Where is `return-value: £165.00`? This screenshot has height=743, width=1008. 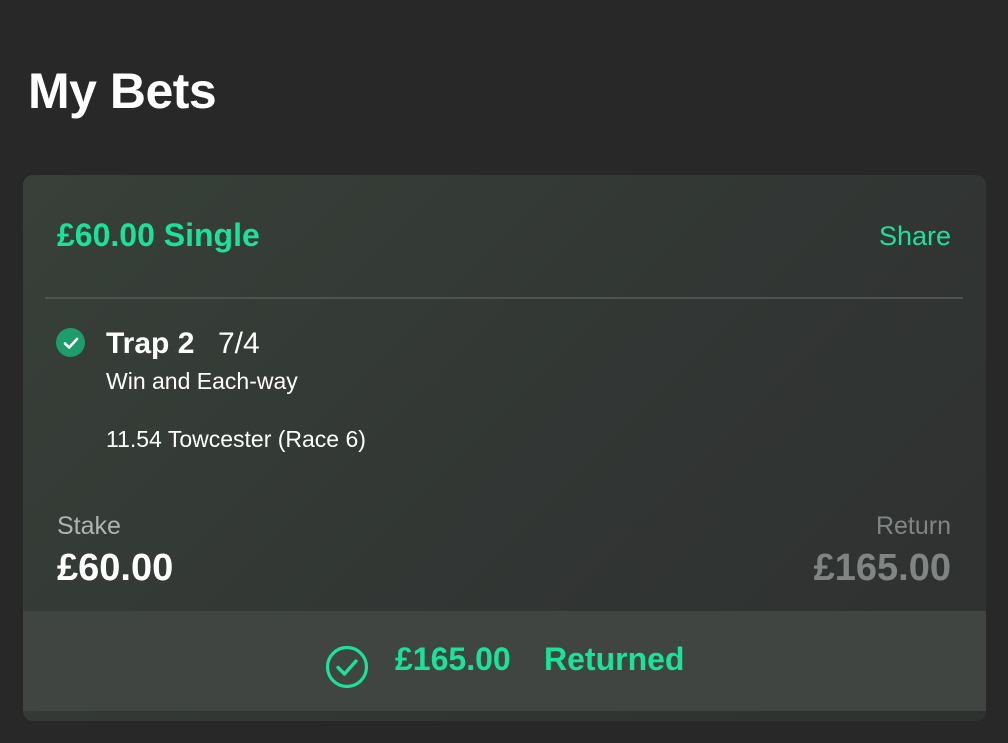 return-value: £165.00 is located at coordinates (882, 568).